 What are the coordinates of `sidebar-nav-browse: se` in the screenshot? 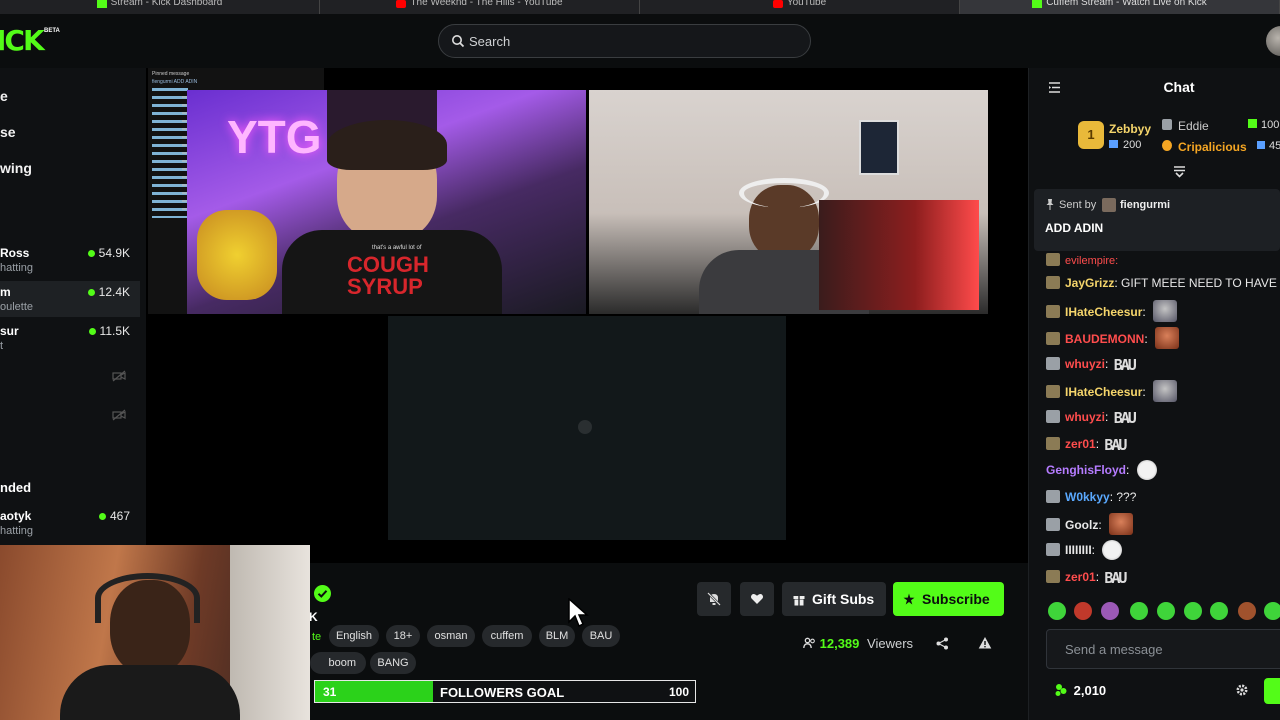 It's located at (8, 132).